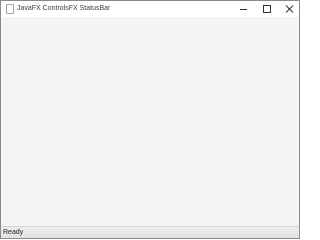  What do you see at coordinates (150, 232) in the screenshot?
I see `status-bar: Ready` at bounding box center [150, 232].